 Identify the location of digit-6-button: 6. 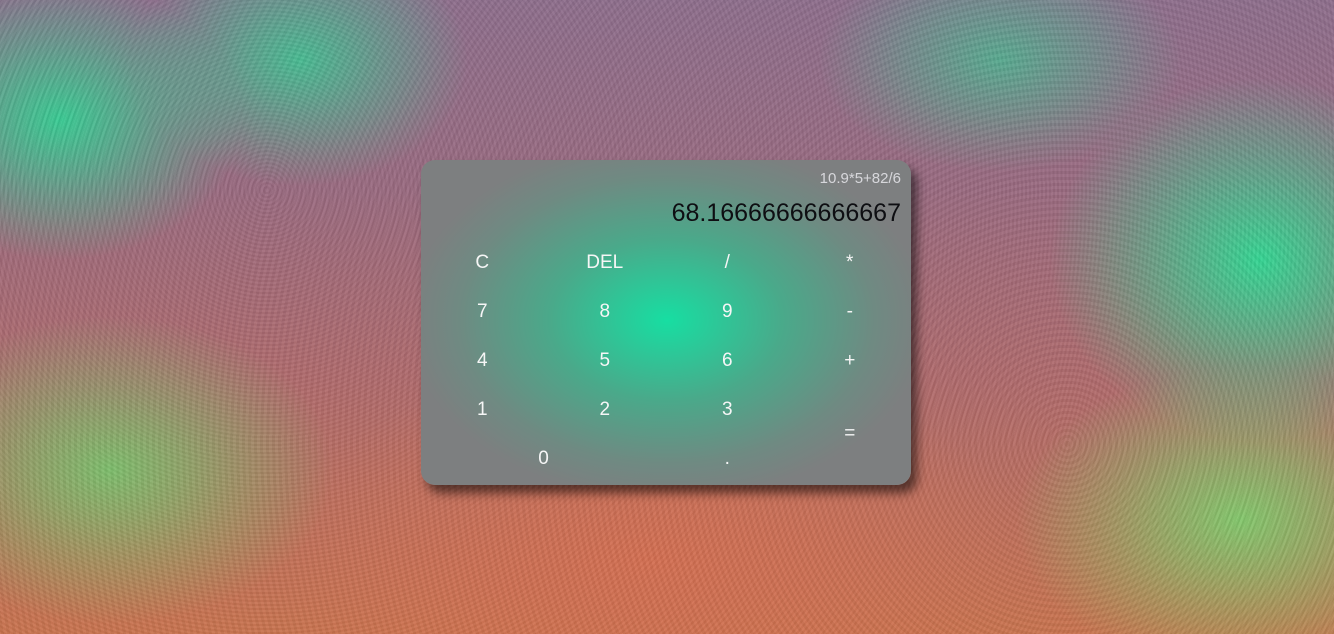
(727, 360).